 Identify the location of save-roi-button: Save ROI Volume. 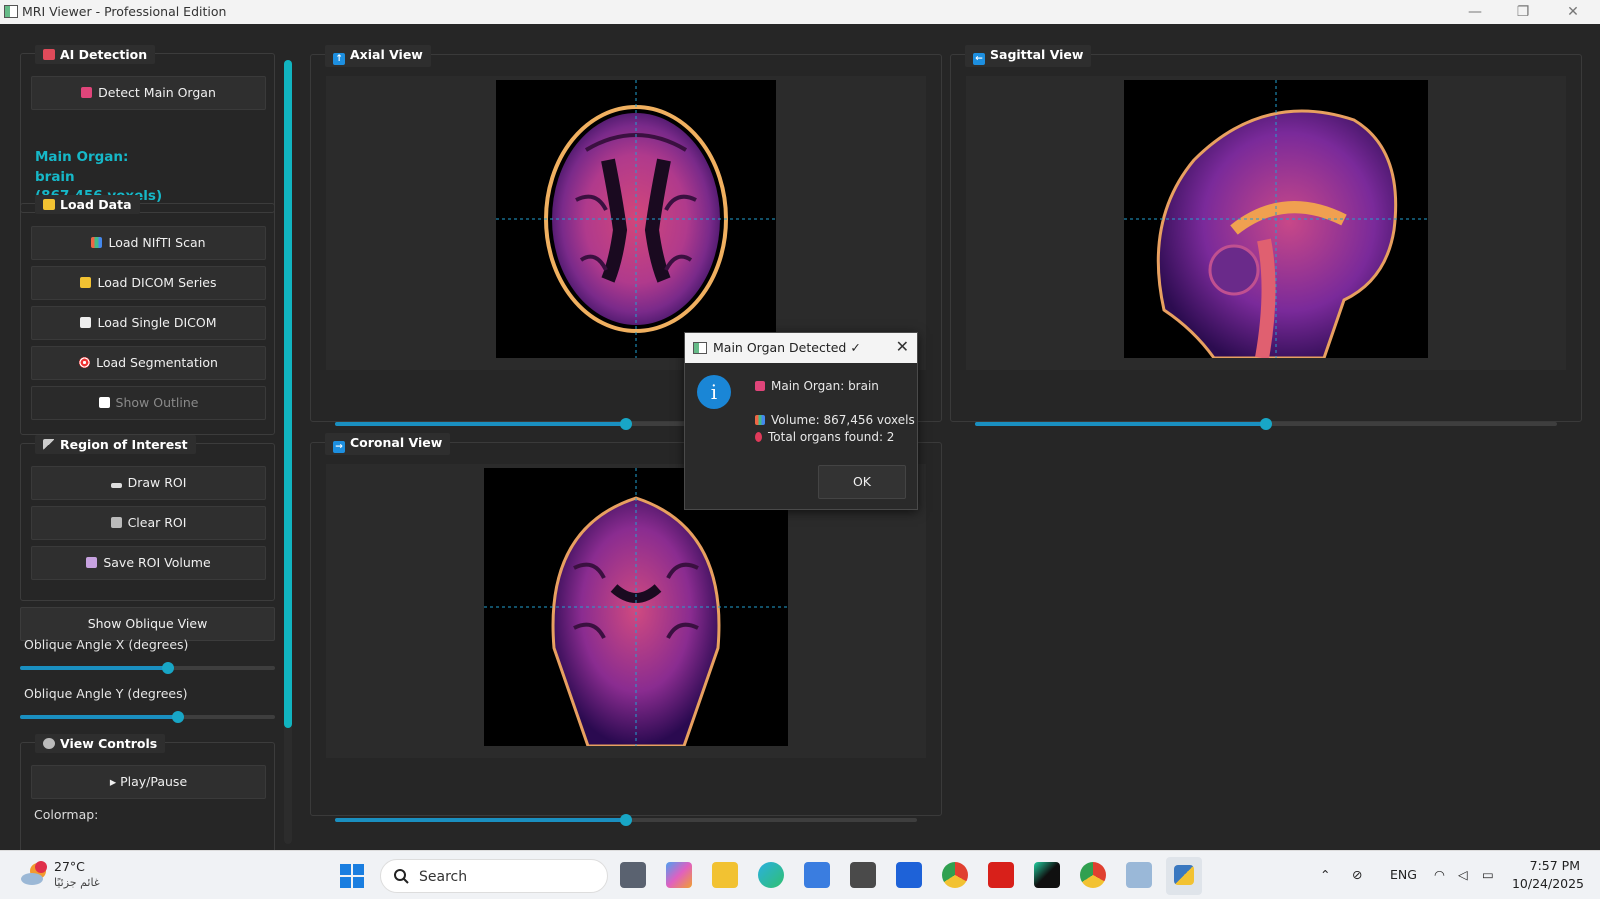
(148, 563).